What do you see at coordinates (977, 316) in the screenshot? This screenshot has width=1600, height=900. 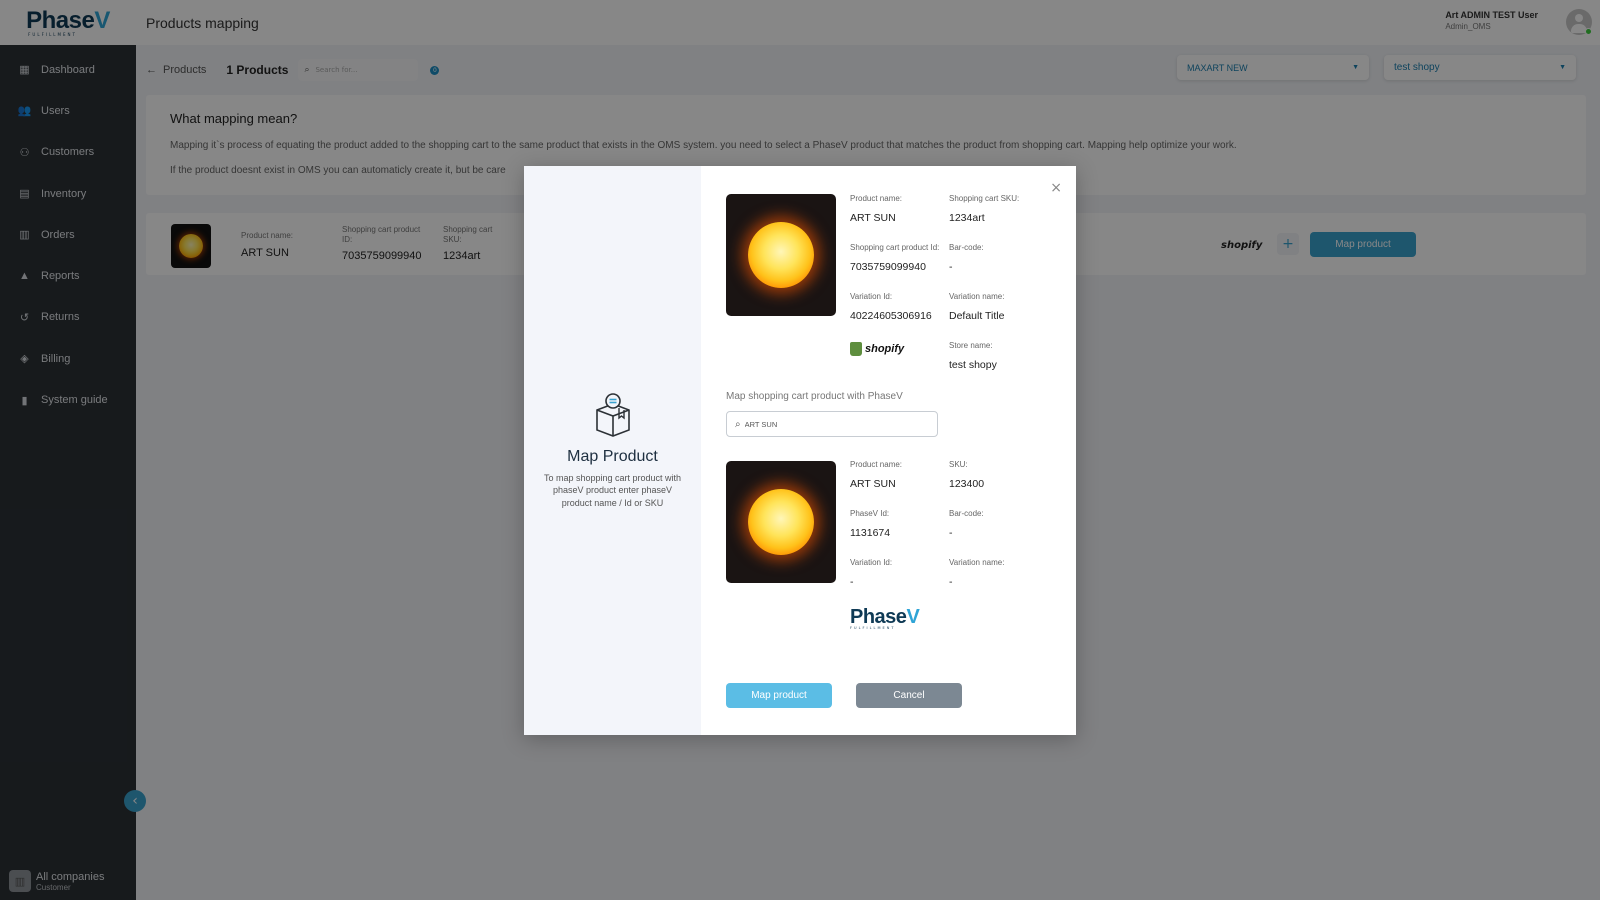 I see `field-value: Default Title` at bounding box center [977, 316].